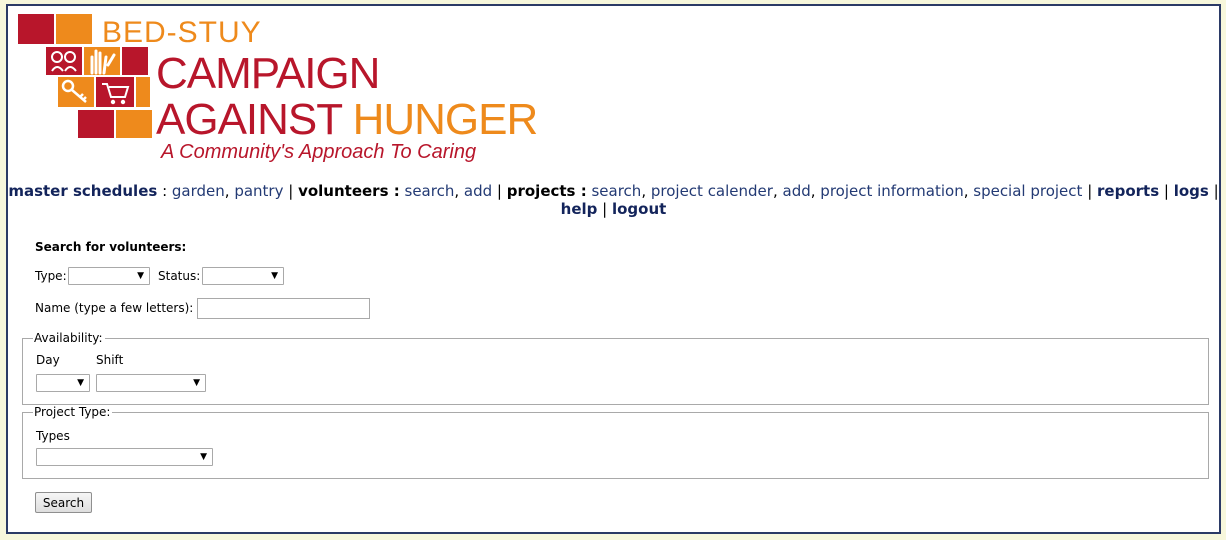 The width and height of the screenshot is (1226, 540). Describe the element at coordinates (1191, 191) in the screenshot. I see `nav-logs: logs` at that location.